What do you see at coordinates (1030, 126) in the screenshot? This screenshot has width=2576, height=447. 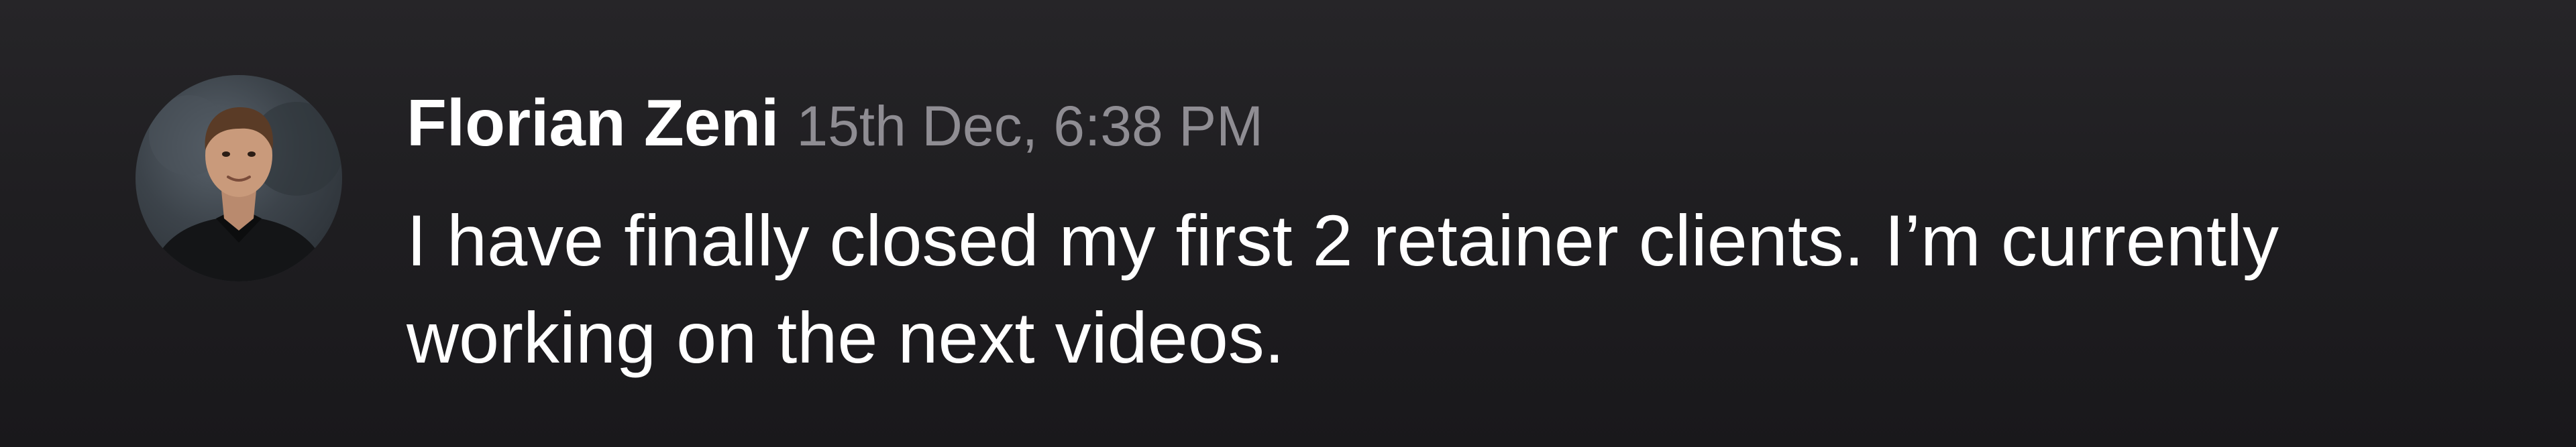 I see `message-timestamp: 15th Dec, 6:38 PM` at bounding box center [1030, 126].